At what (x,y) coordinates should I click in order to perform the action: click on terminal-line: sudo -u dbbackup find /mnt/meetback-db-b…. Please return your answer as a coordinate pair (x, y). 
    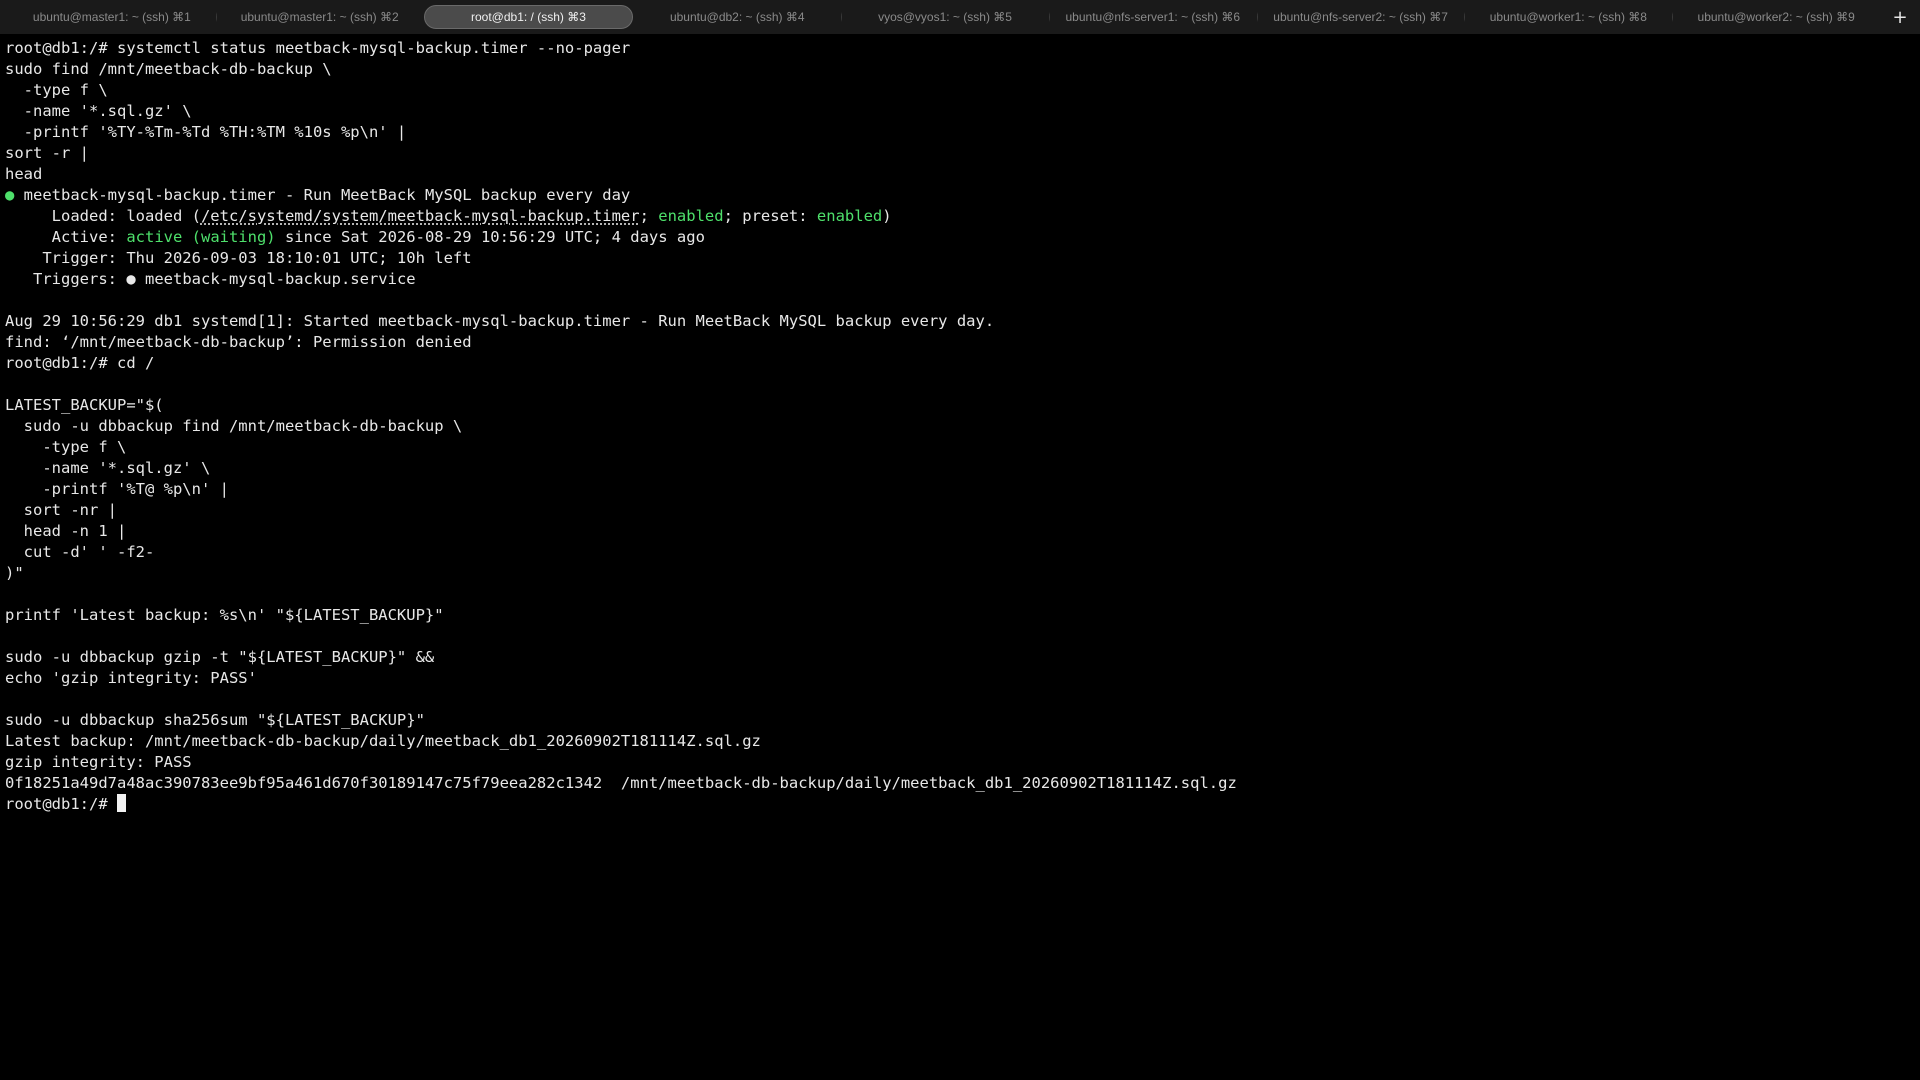
    Looking at the image, I should click on (234, 426).